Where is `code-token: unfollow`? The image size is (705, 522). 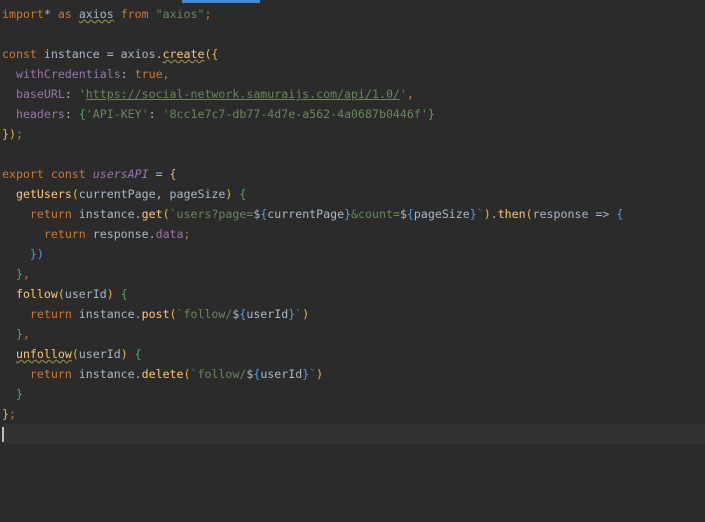
code-token: unfollow is located at coordinates (43, 354).